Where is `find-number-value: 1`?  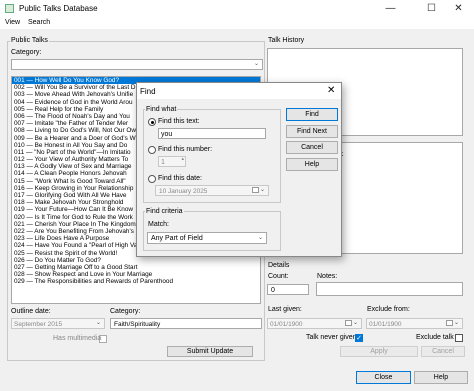 find-number-value: 1 is located at coordinates (163, 162).